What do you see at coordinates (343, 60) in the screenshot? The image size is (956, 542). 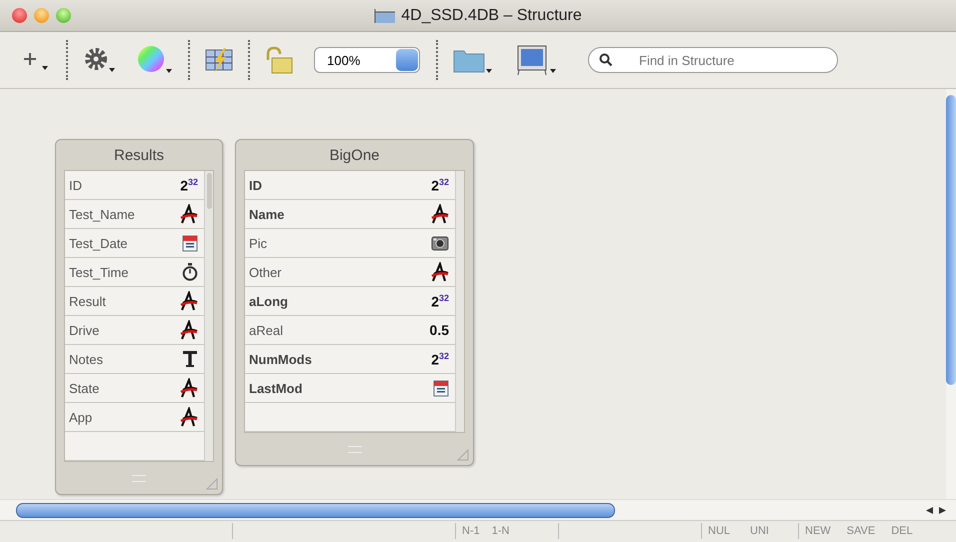 I see `zoom-value: 100%` at bounding box center [343, 60].